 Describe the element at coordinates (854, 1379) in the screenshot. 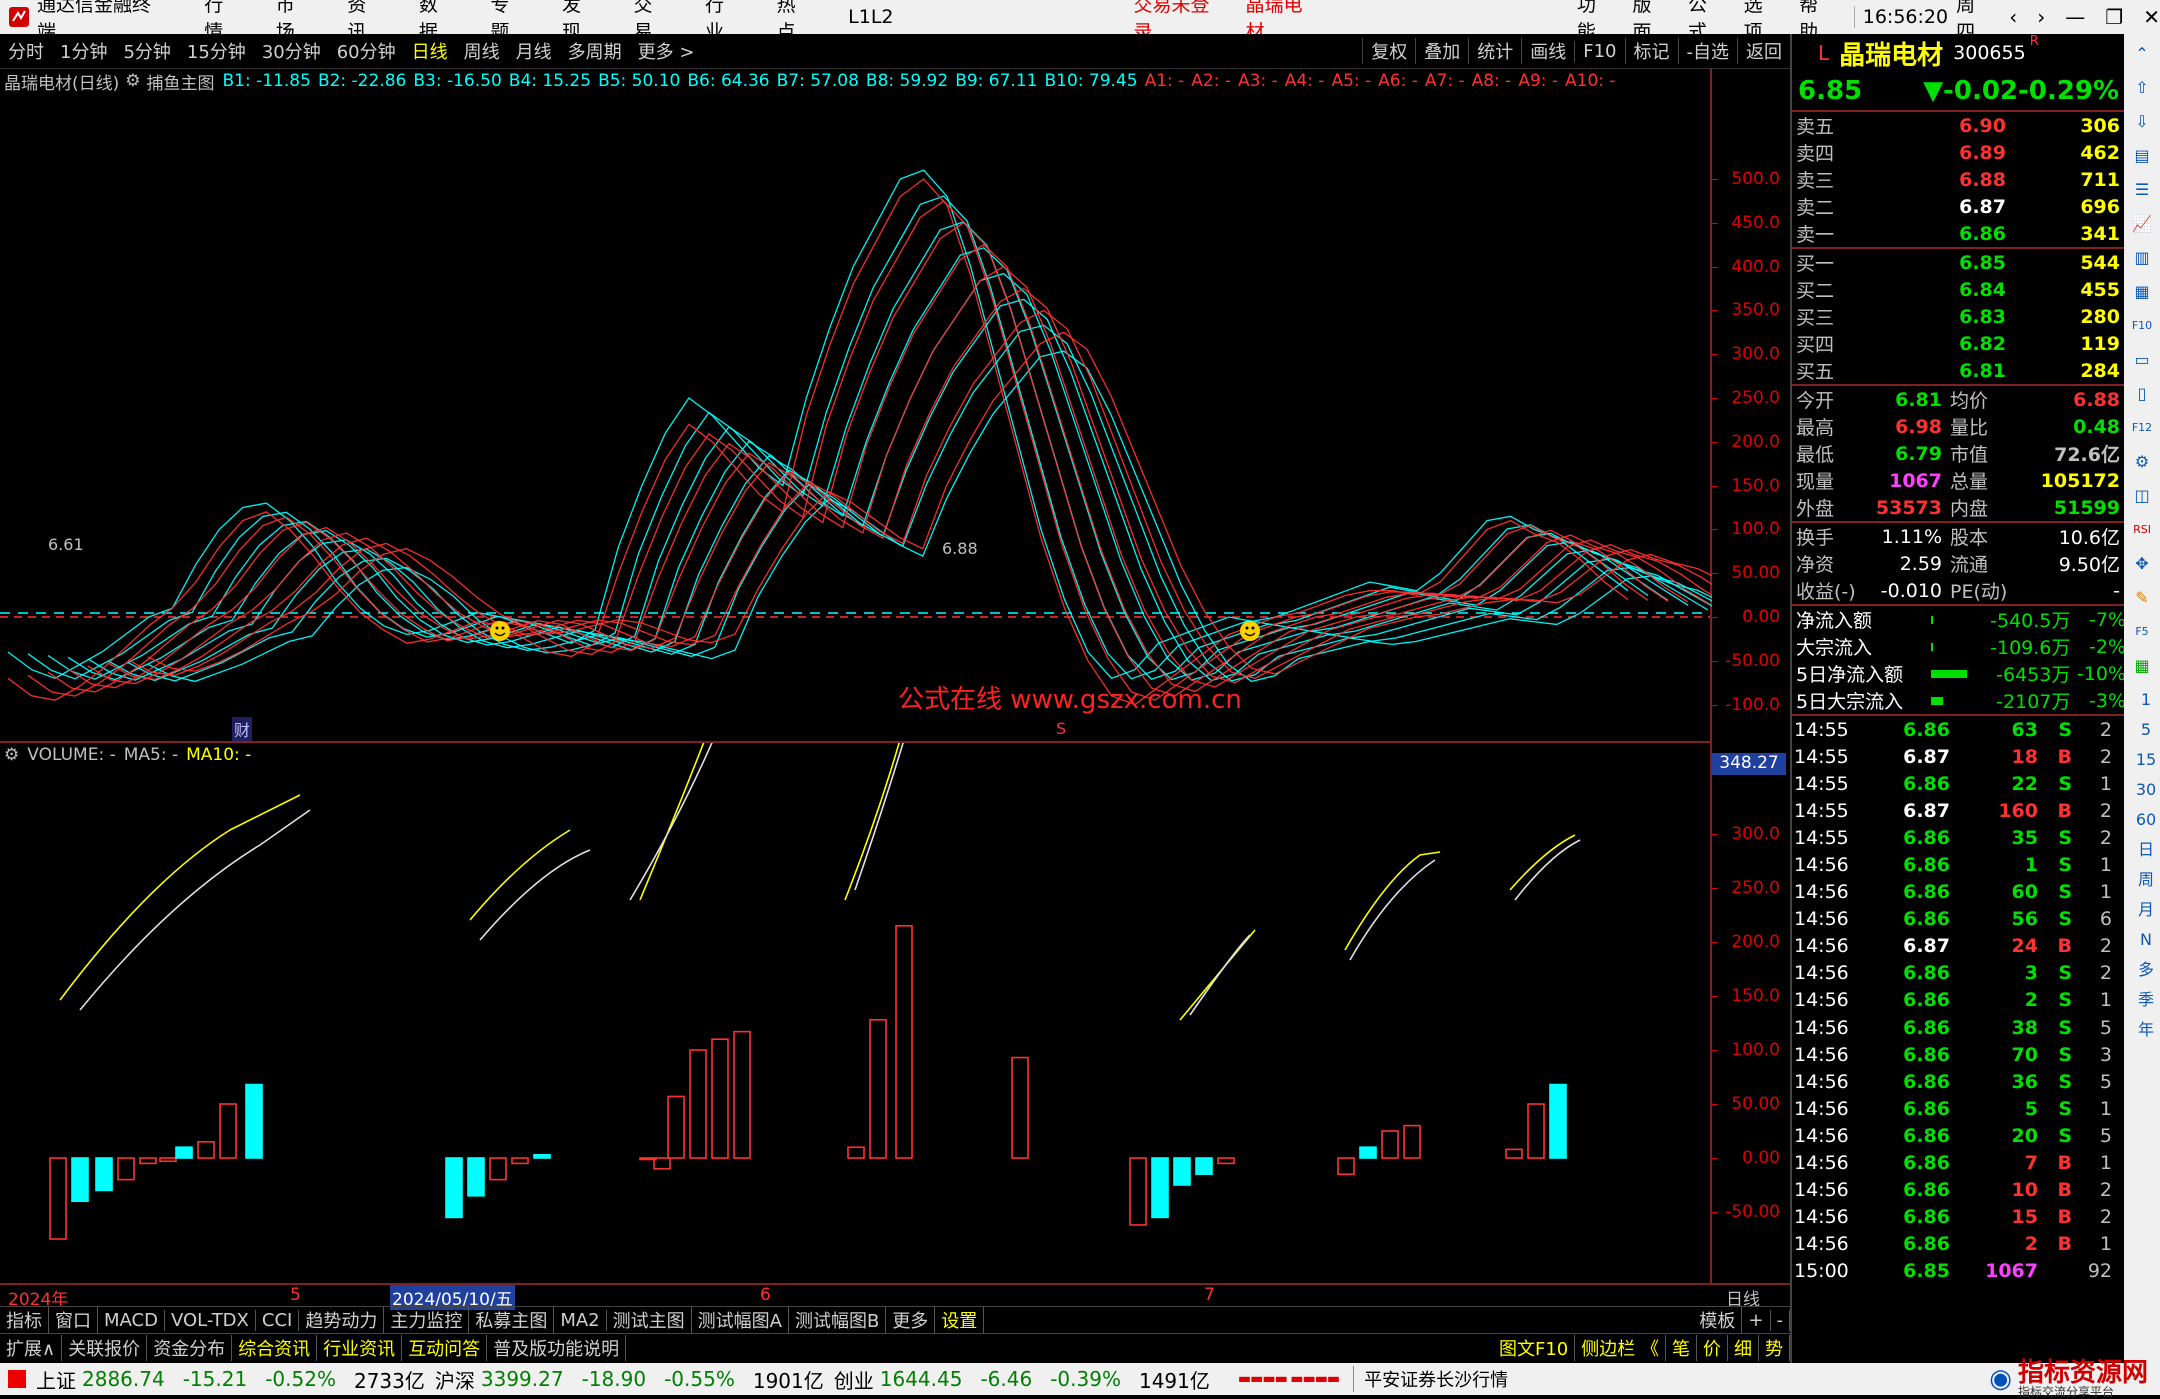

I see `index-name: 创业` at that location.